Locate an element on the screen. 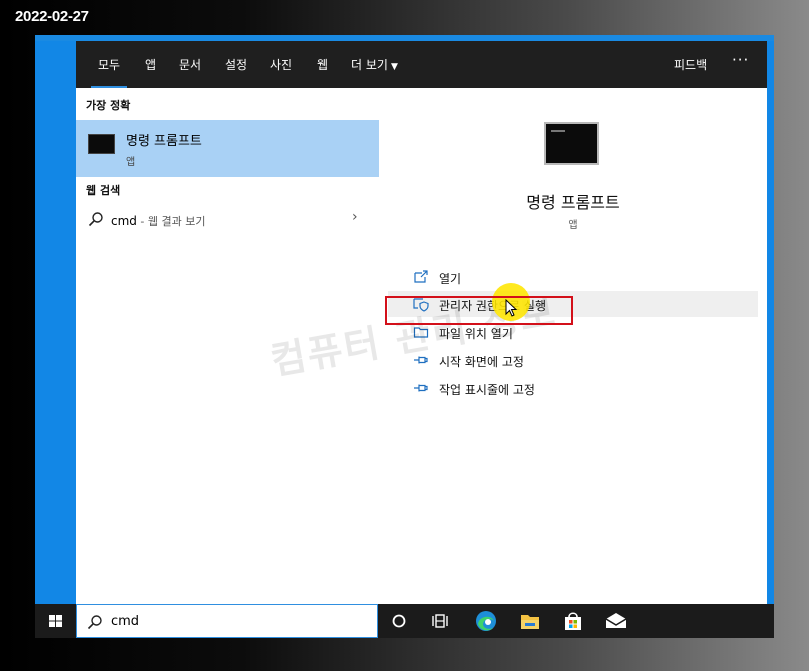 This screenshot has height=671, width=809. task-view-button is located at coordinates (442, 621).